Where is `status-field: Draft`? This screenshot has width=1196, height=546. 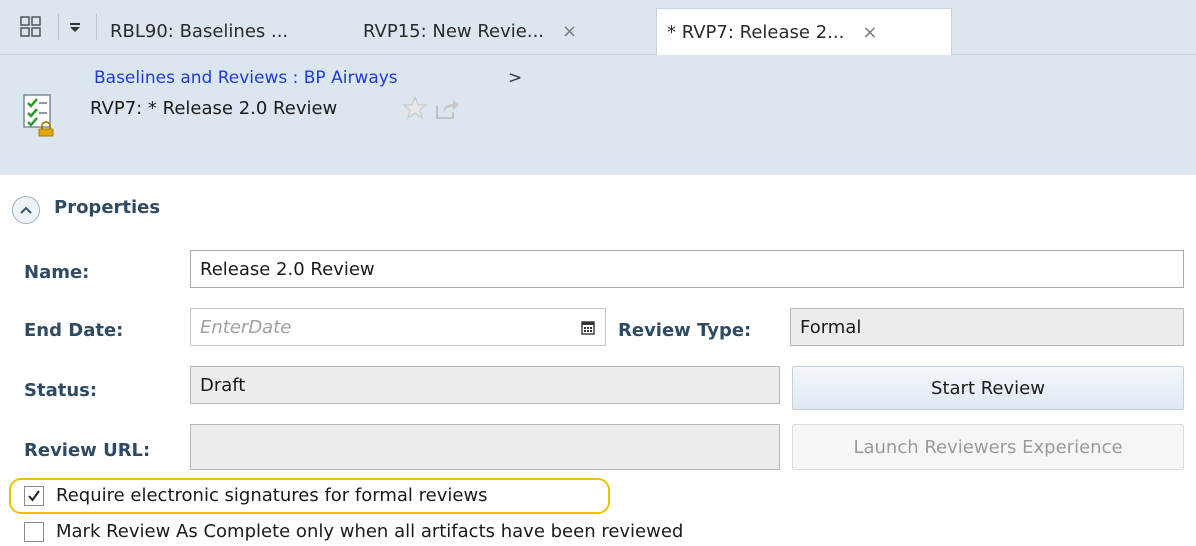 status-field: Draft is located at coordinates (485, 385).